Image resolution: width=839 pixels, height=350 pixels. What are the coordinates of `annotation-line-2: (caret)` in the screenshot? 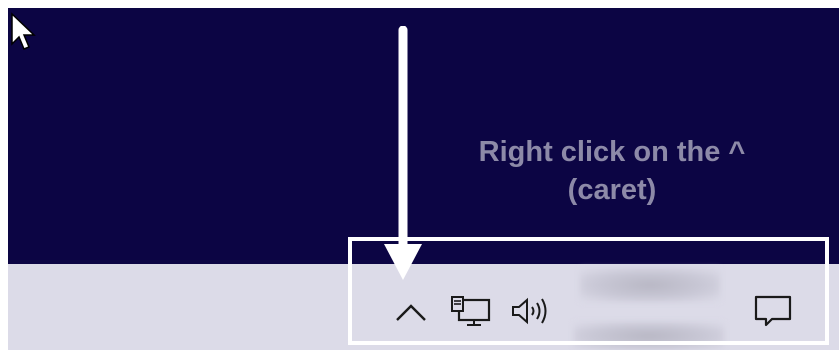 It's located at (612, 190).